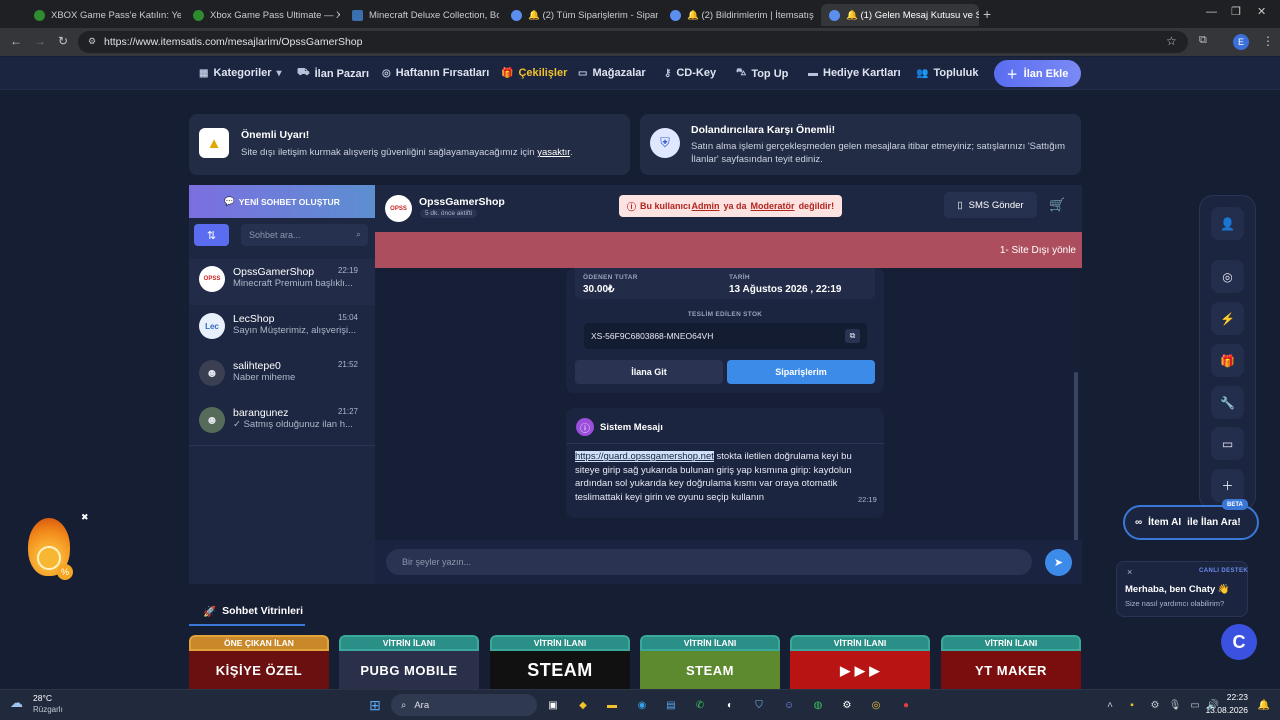  Describe the element at coordinates (103, 15) in the screenshot. I see `browser-tab: XBOX Game Pass'e Katılın: Yeni✕` at that location.